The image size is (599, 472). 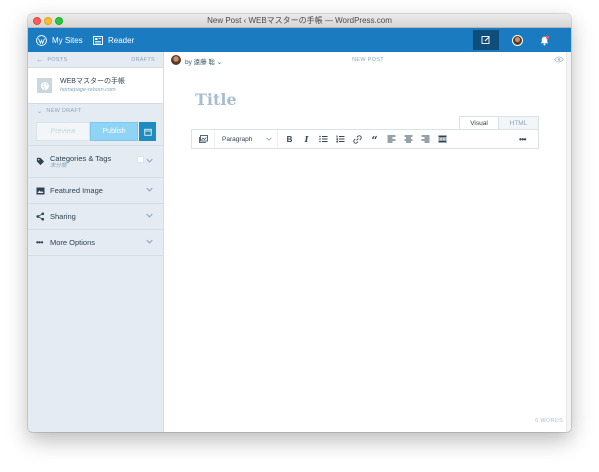 I want to click on reader-icon, so click(x=98, y=40).